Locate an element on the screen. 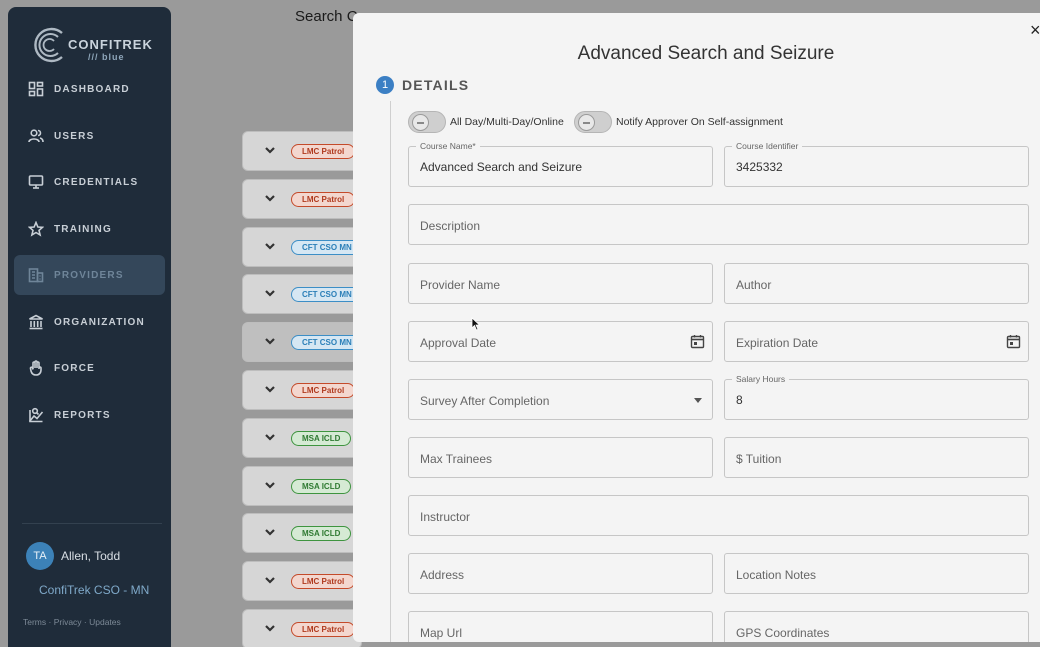  sidebar-item-dashboard: DASHBOARD is located at coordinates (89, 89).